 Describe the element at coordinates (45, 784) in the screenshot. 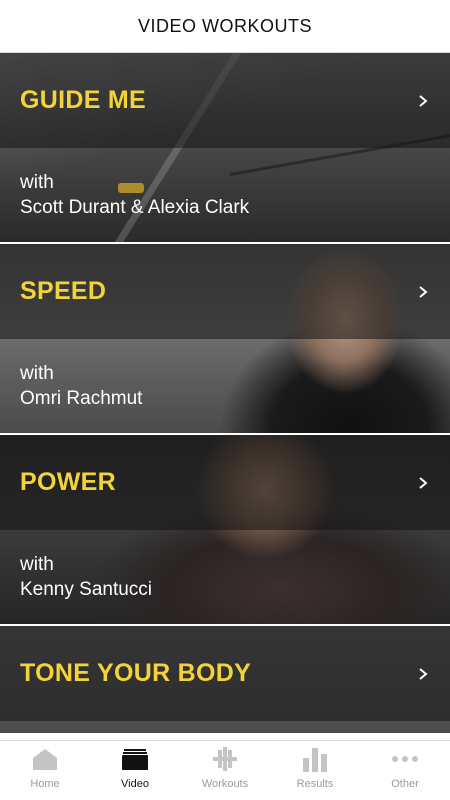

I see `tab-label: Home` at that location.